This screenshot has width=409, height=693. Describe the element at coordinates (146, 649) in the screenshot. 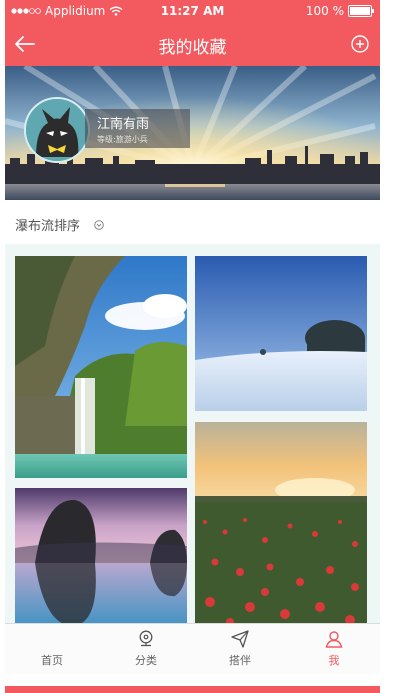

I see `tab-category: 分类` at that location.